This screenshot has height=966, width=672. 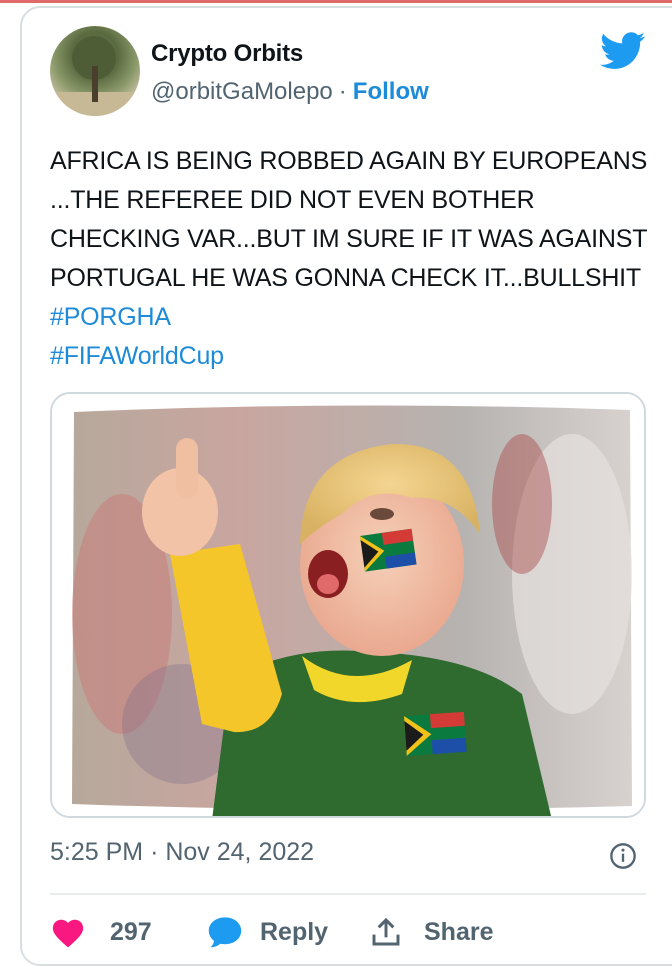 I want to click on reply-button: Reply, so click(x=267, y=932).